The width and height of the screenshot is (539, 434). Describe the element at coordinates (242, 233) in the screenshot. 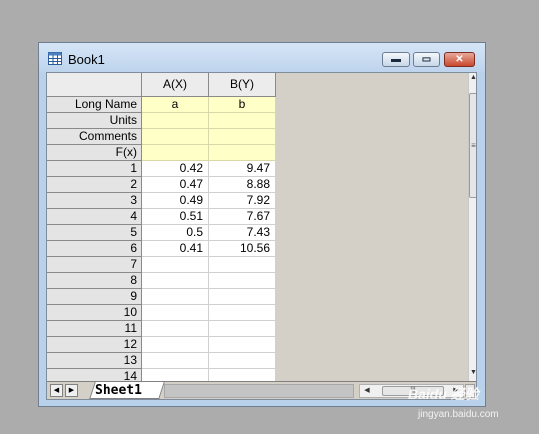

I see `data-cell: 7.43` at that location.